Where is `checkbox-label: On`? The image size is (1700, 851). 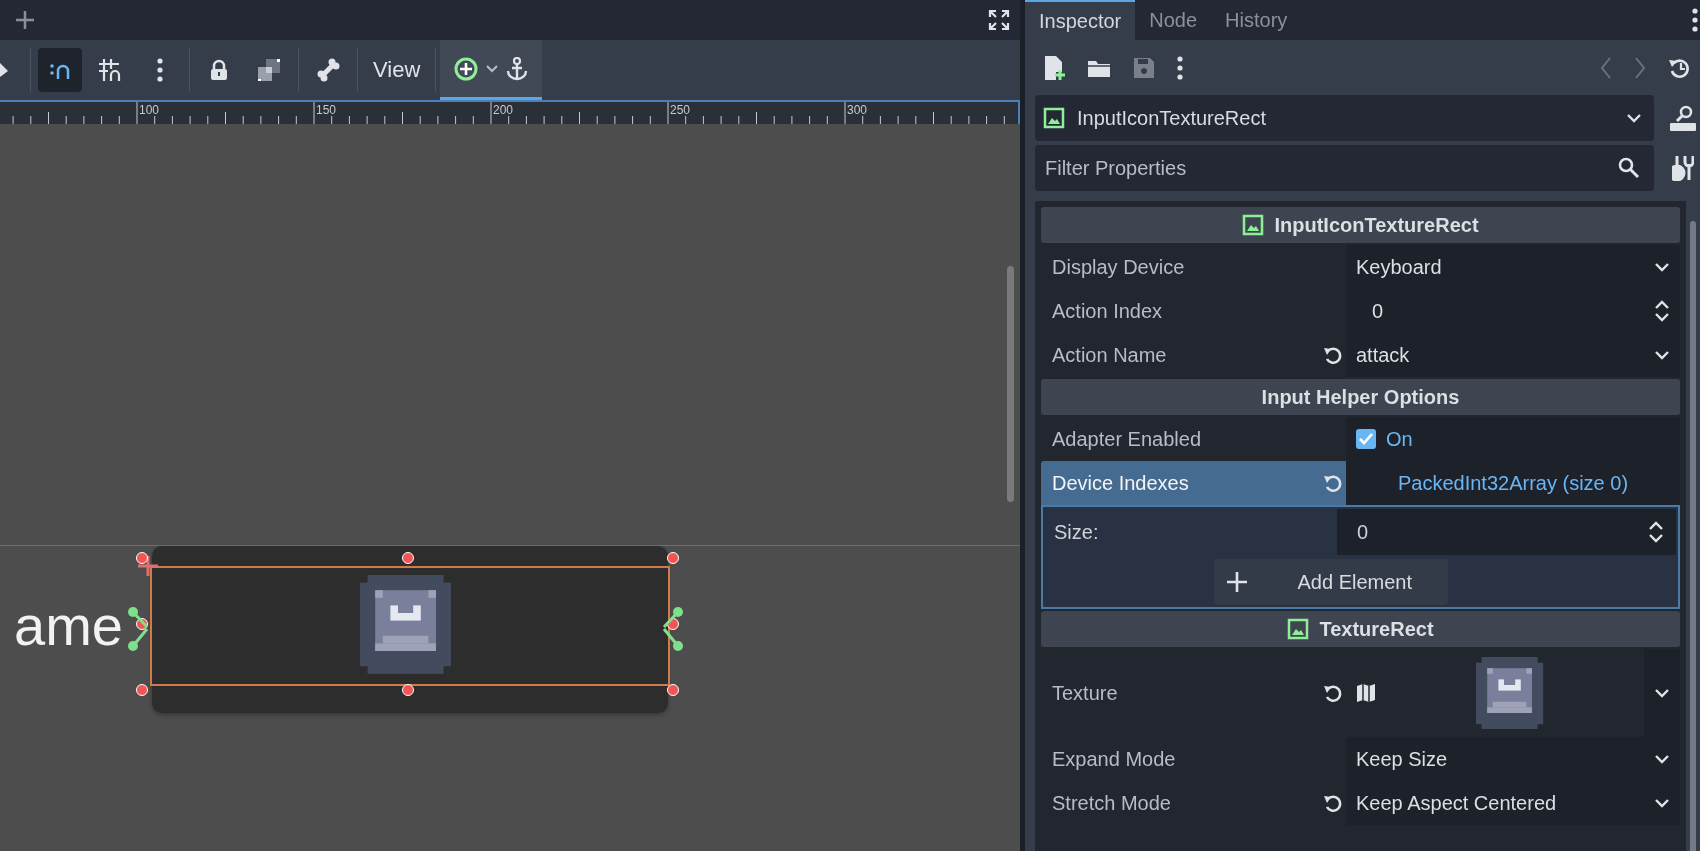
checkbox-label: On is located at coordinates (1399, 439).